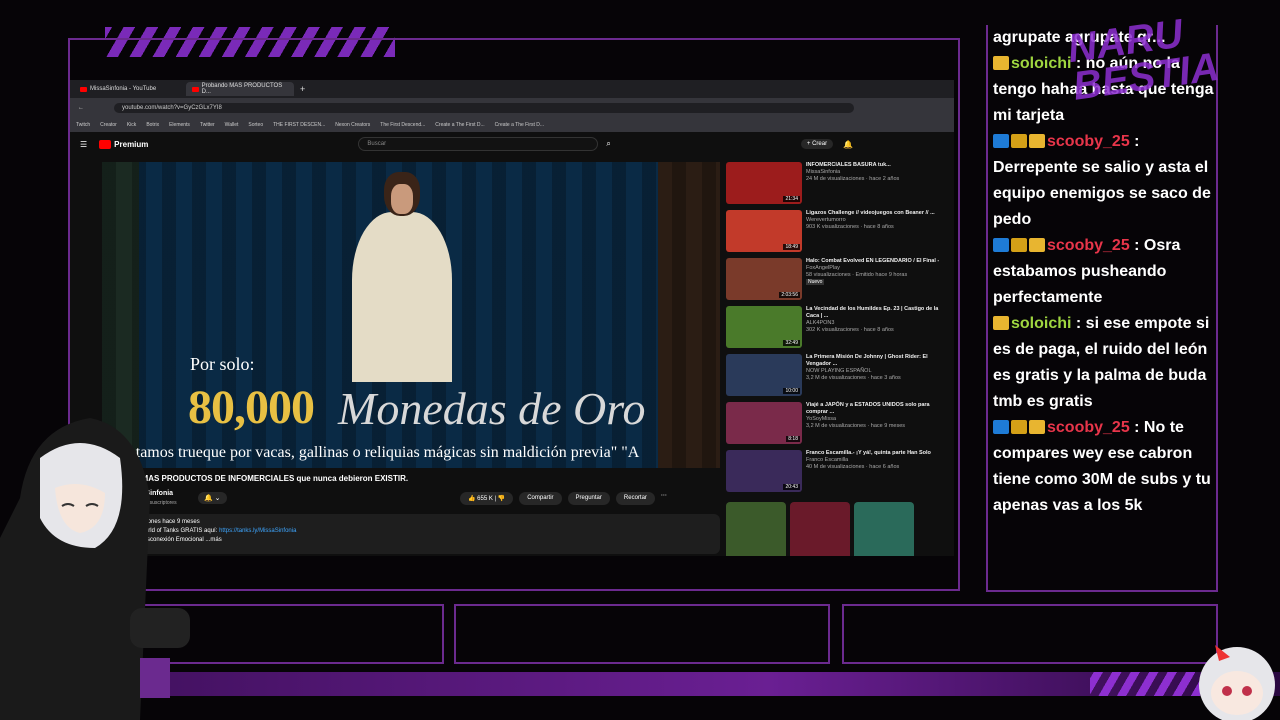 This screenshot has width=1280, height=720. Describe the element at coordinates (853, 467) in the screenshot. I see `video-meta: 40 M de visualizaciones · hace 6 años` at that location.